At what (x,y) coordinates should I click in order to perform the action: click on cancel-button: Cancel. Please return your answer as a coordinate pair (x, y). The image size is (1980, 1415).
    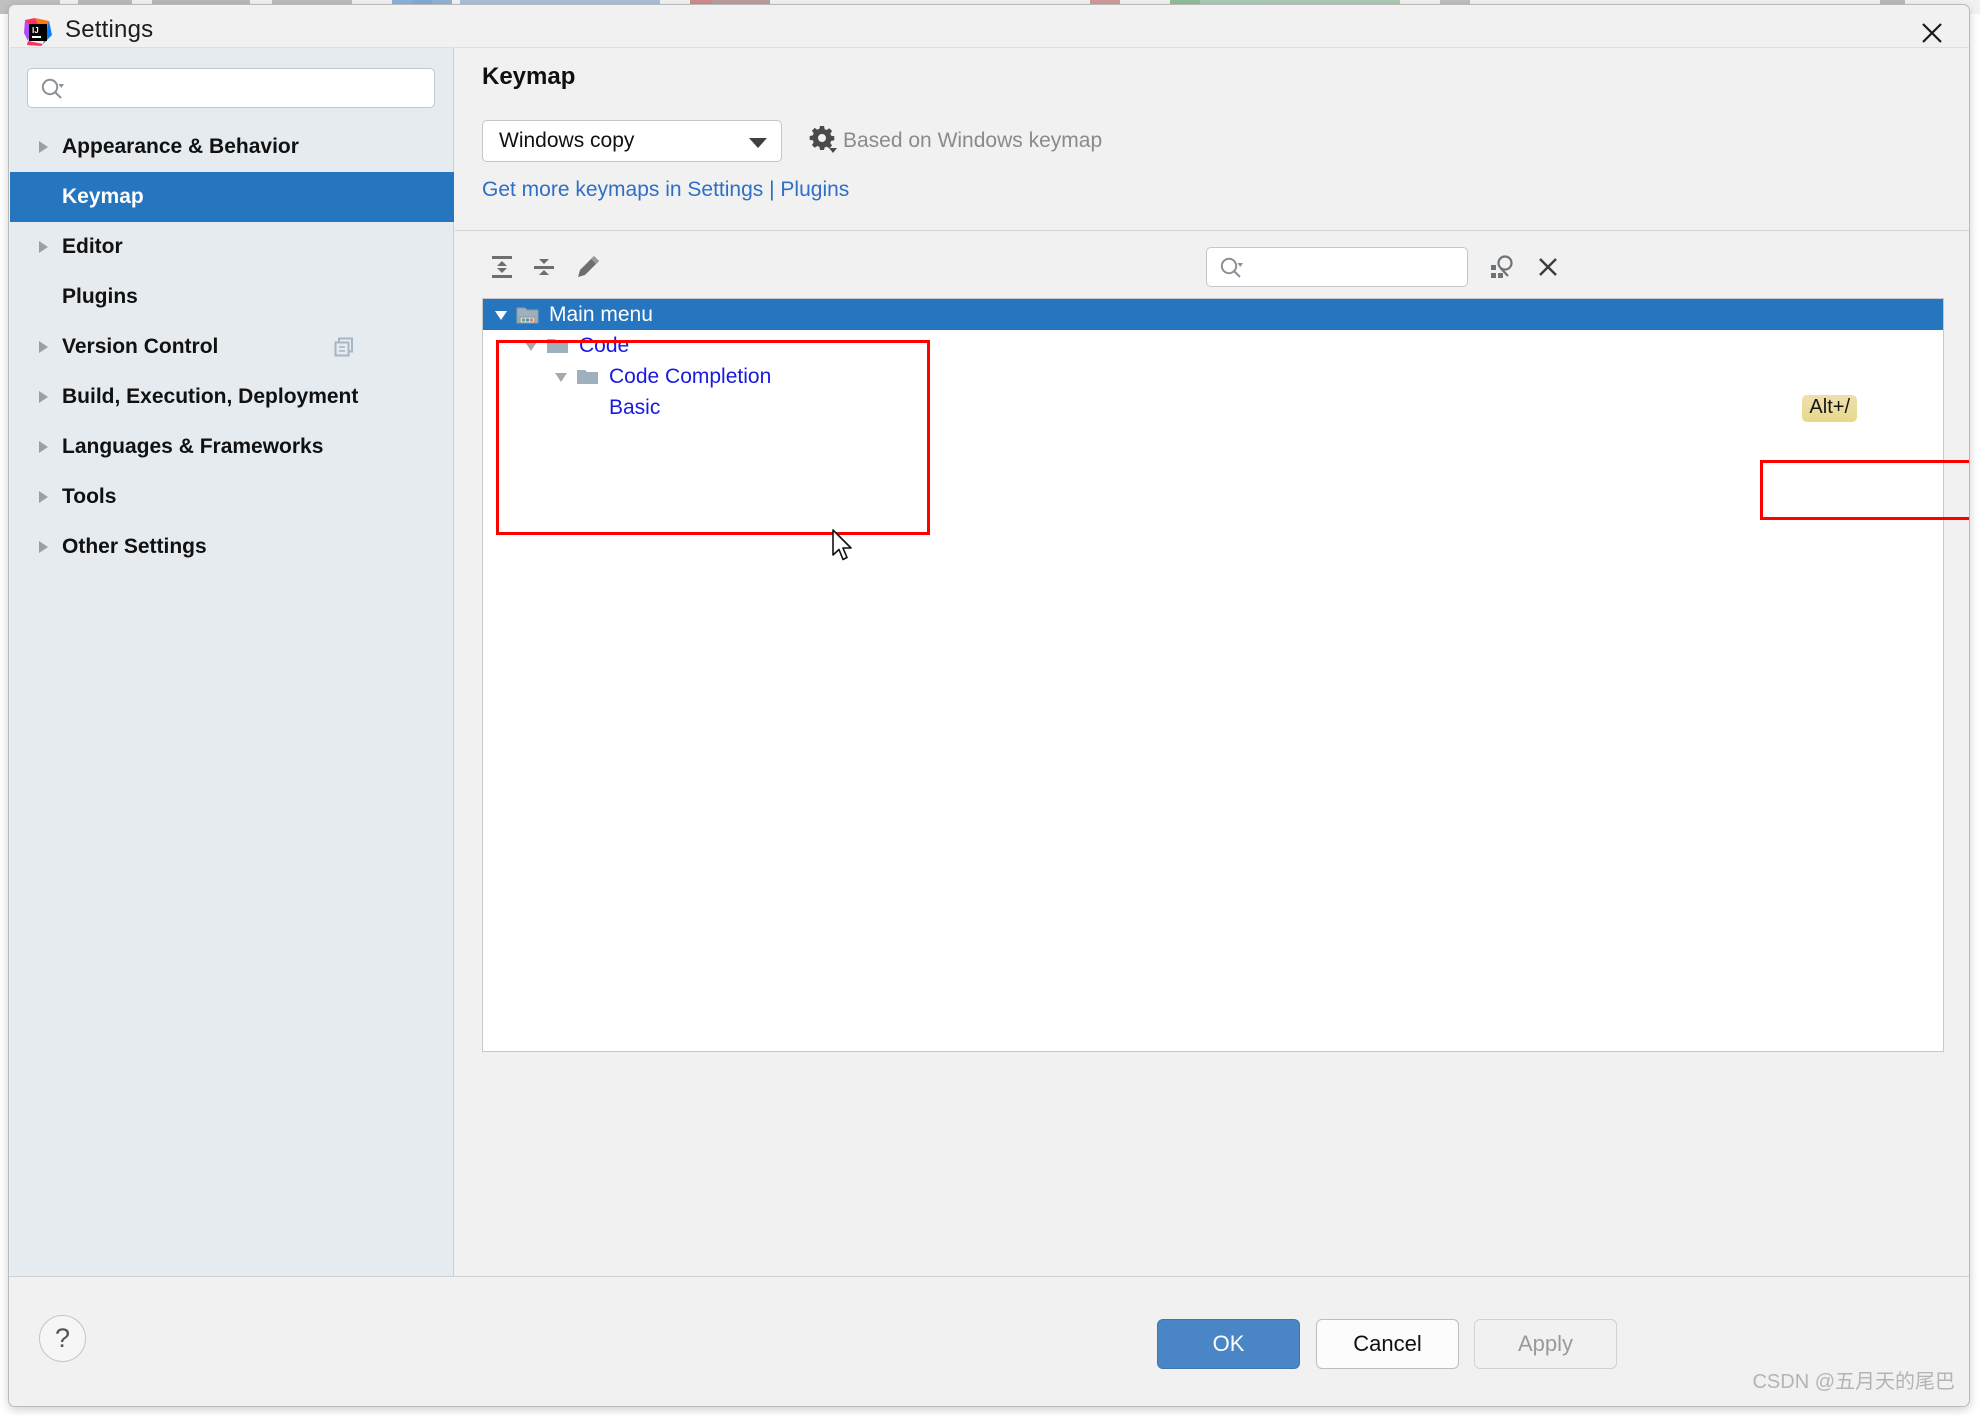
    Looking at the image, I should click on (1387, 1344).